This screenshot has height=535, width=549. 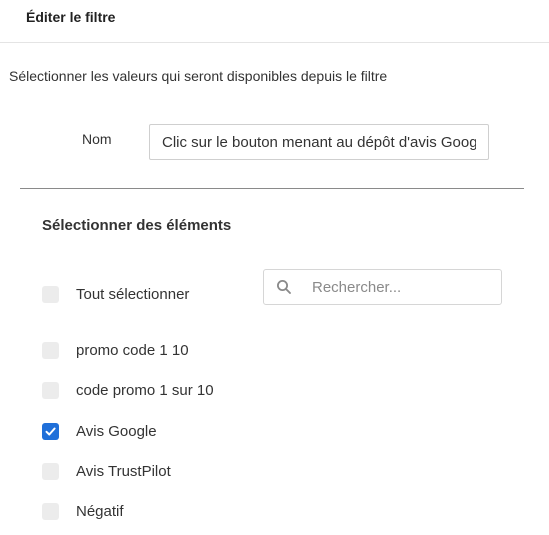 What do you see at coordinates (71, 17) in the screenshot?
I see `dialog-title: Éditer le filtre` at bounding box center [71, 17].